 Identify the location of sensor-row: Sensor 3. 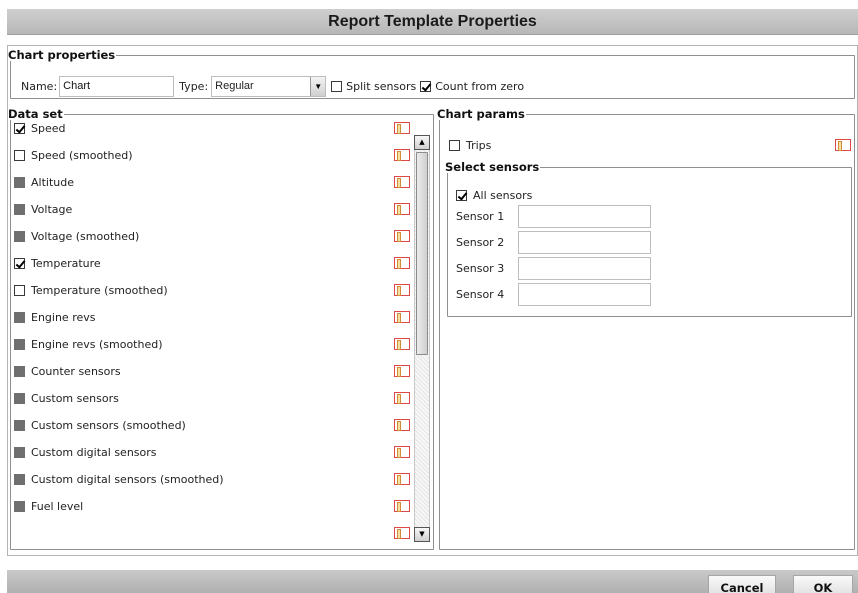
(553, 268).